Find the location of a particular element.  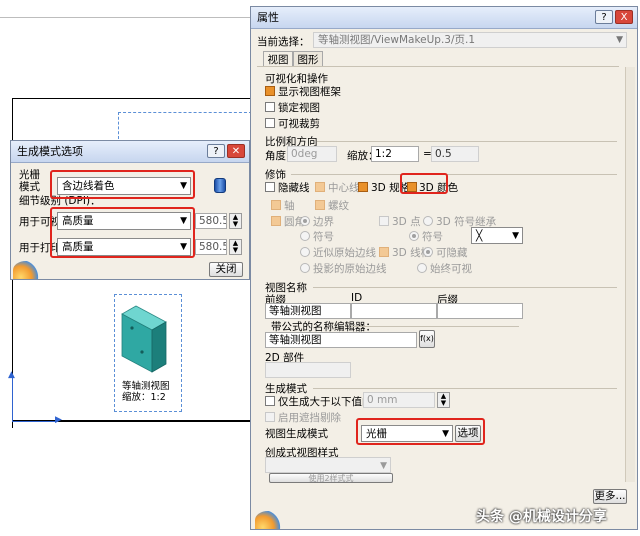

occlusion-culling-label: 启用遮挡剔除 is located at coordinates (309, 418).